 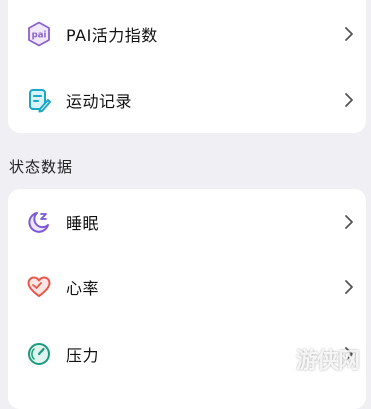 What do you see at coordinates (187, 287) in the screenshot?
I see `list-item-heart-rate: 心率` at bounding box center [187, 287].